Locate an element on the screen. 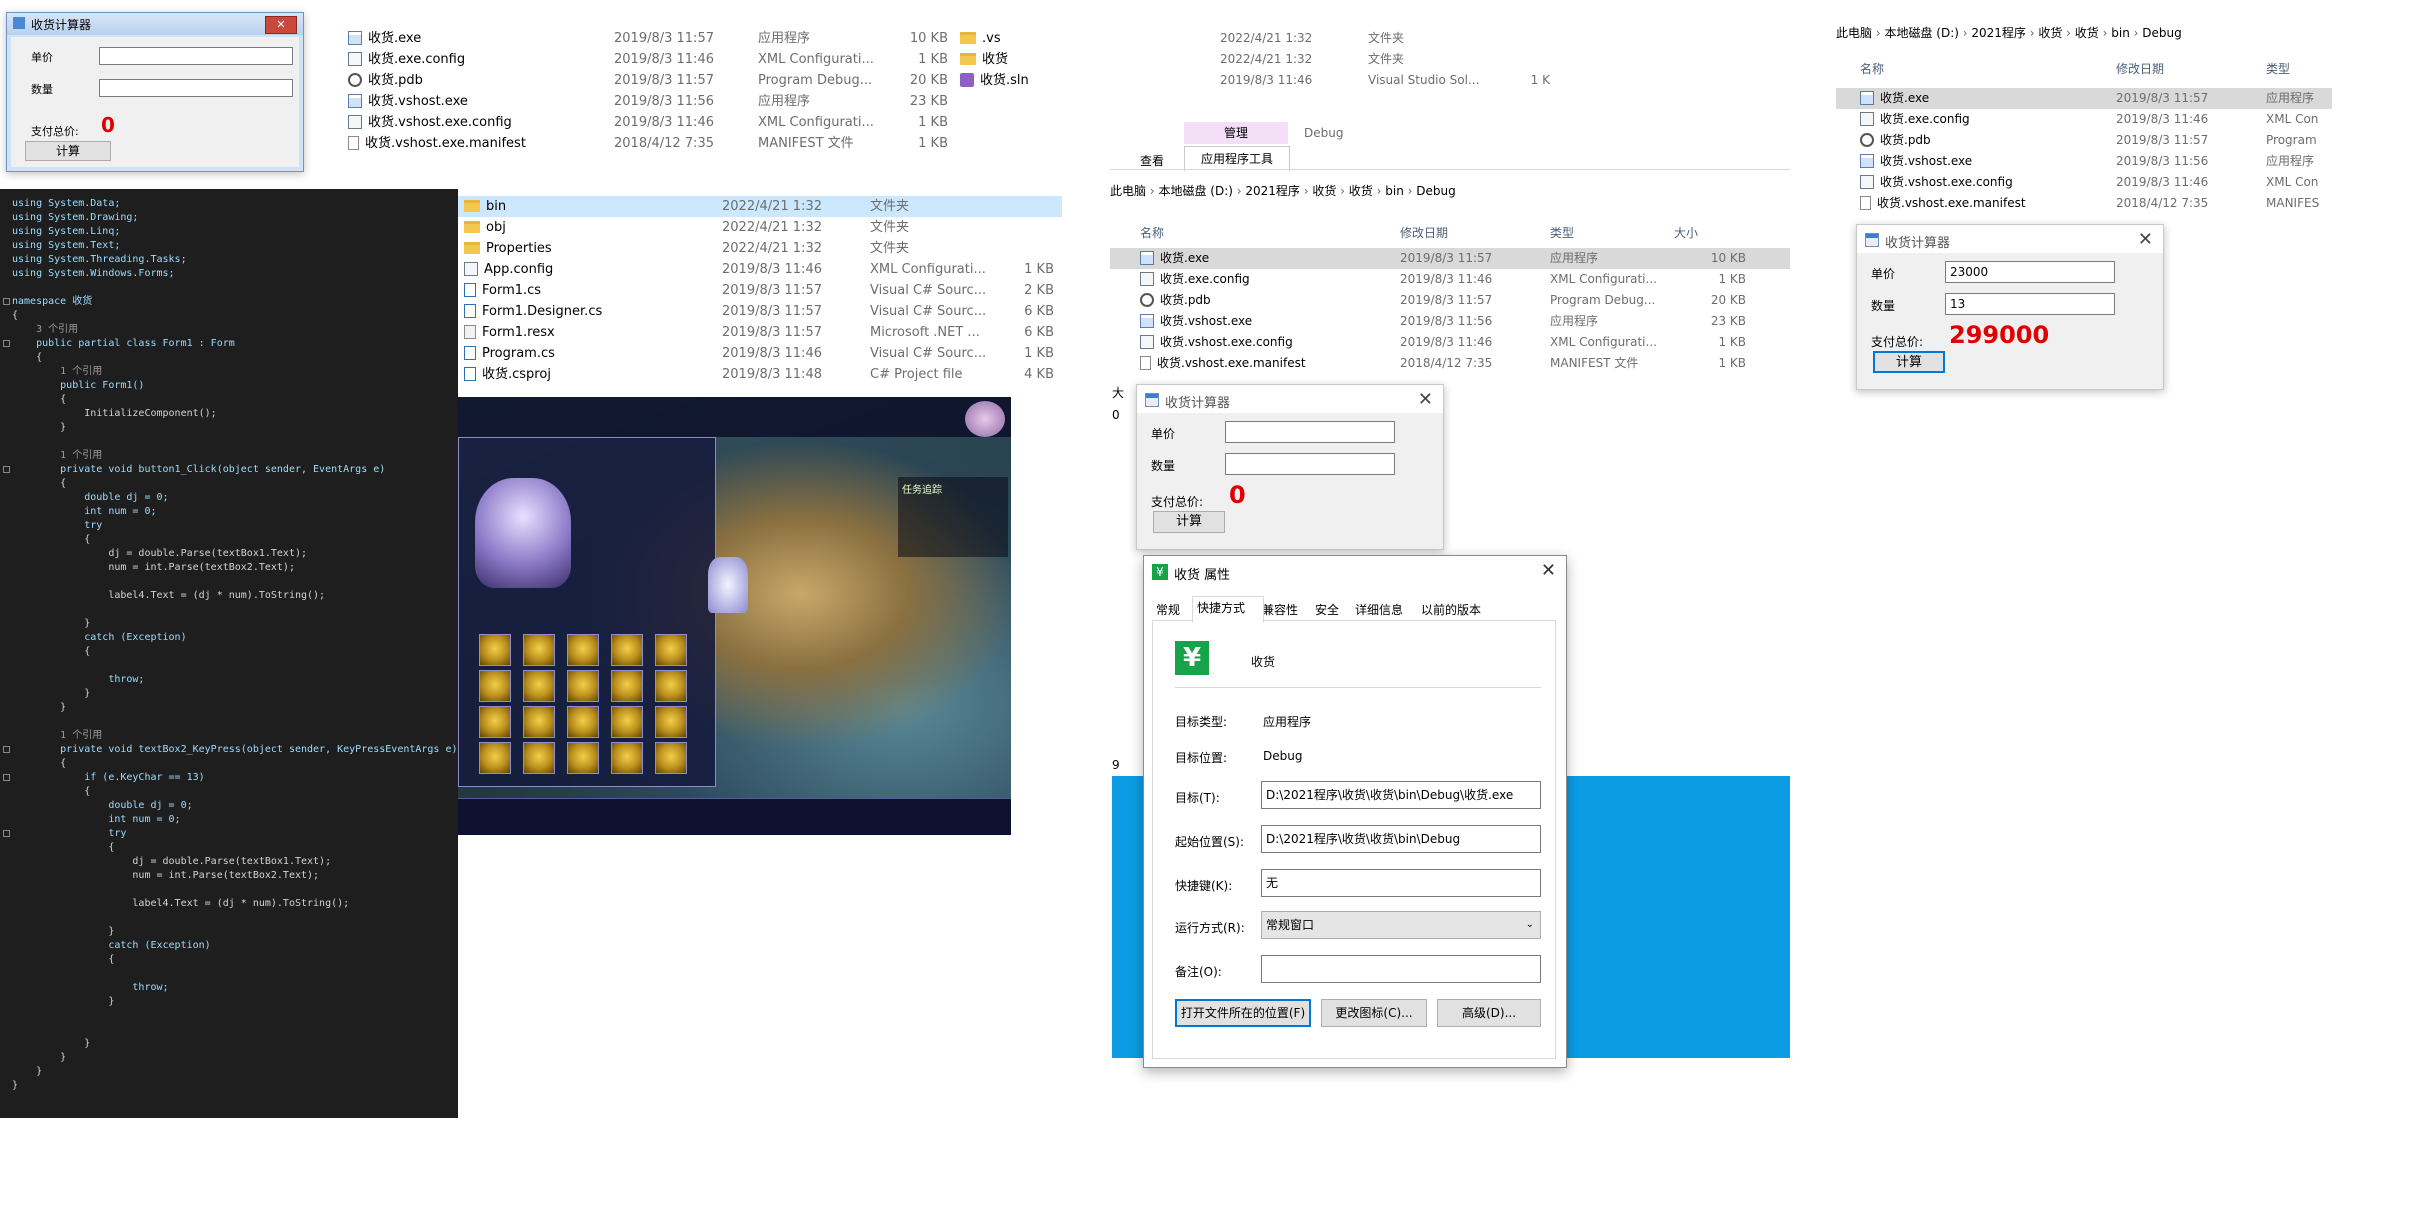 The width and height of the screenshot is (2412, 1212). close-button: ✕ is located at coordinates (281, 25).